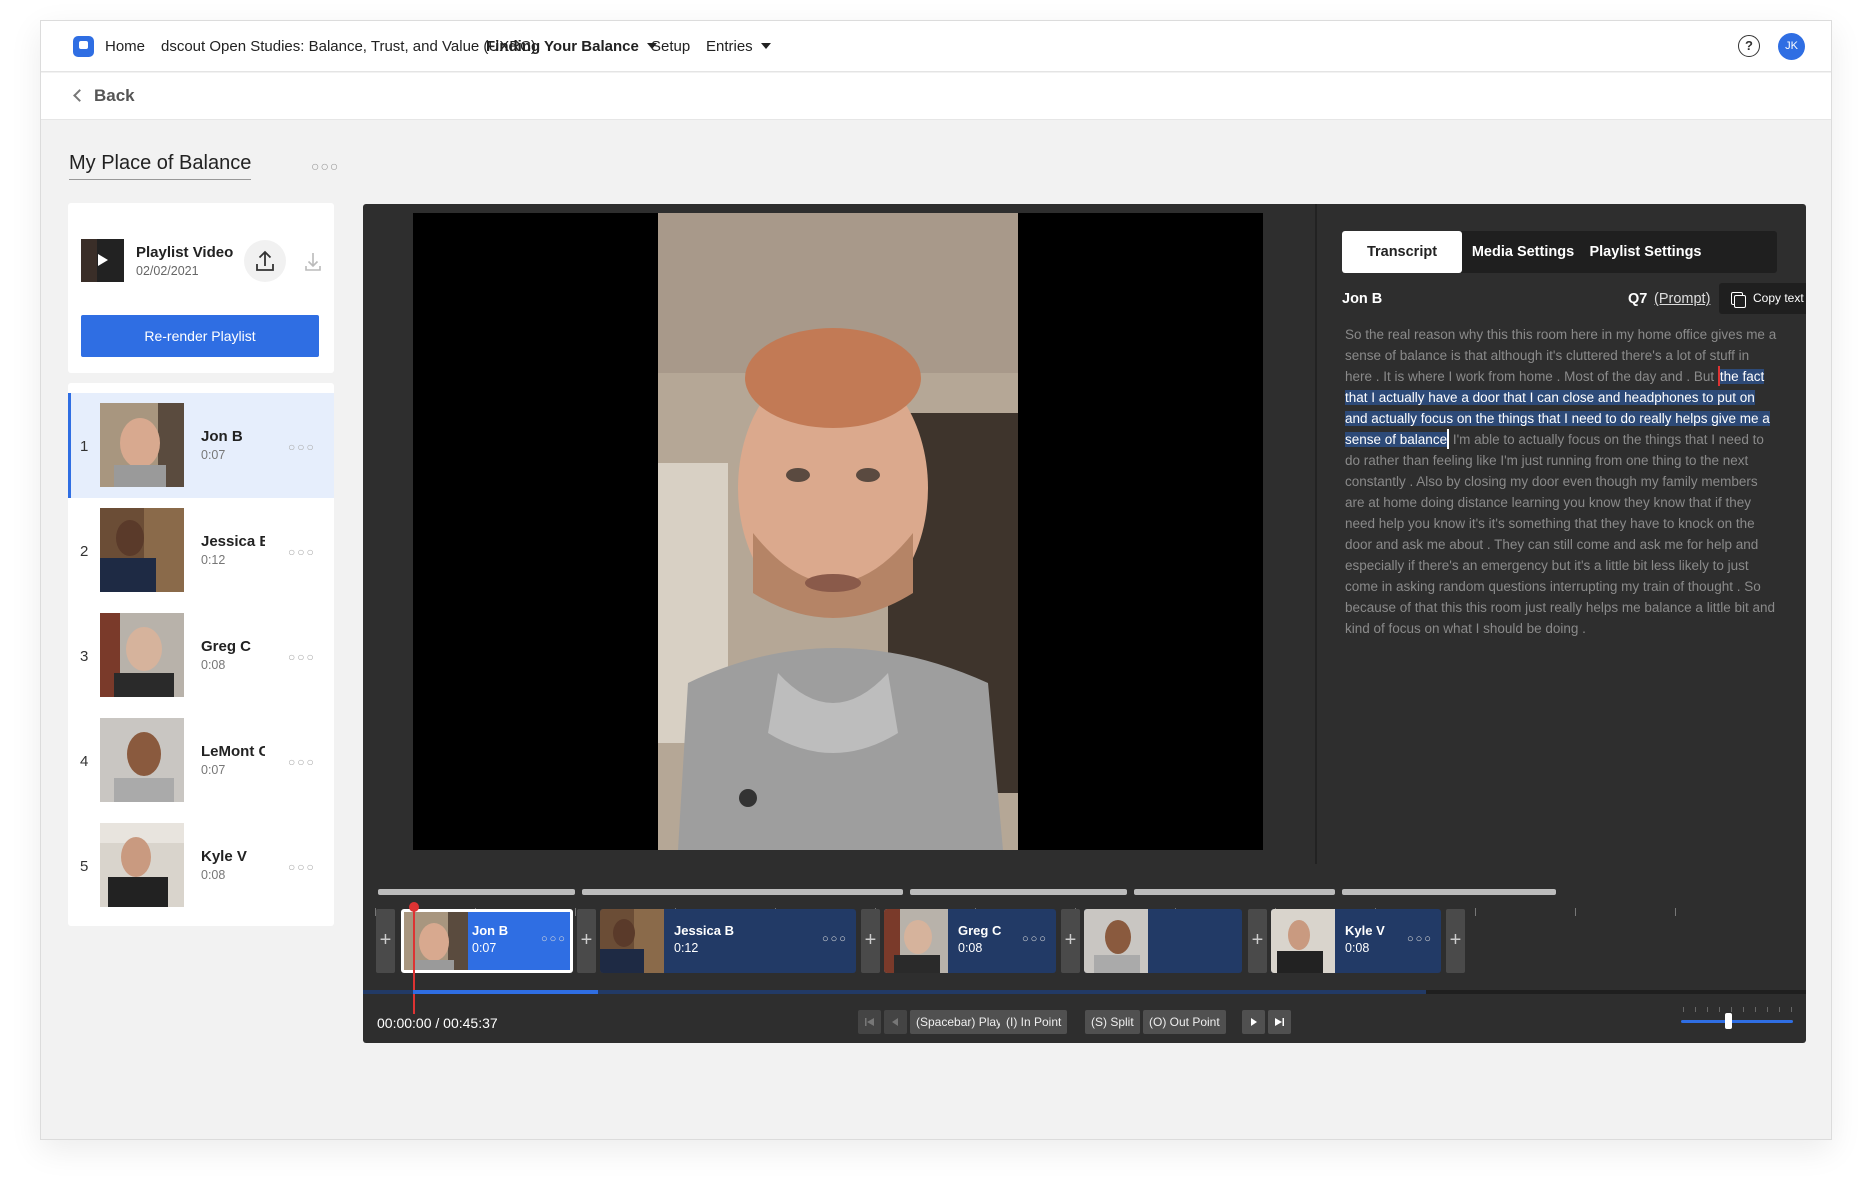  Describe the element at coordinates (1791, 46) in the screenshot. I see `user-avatar: JK` at that location.